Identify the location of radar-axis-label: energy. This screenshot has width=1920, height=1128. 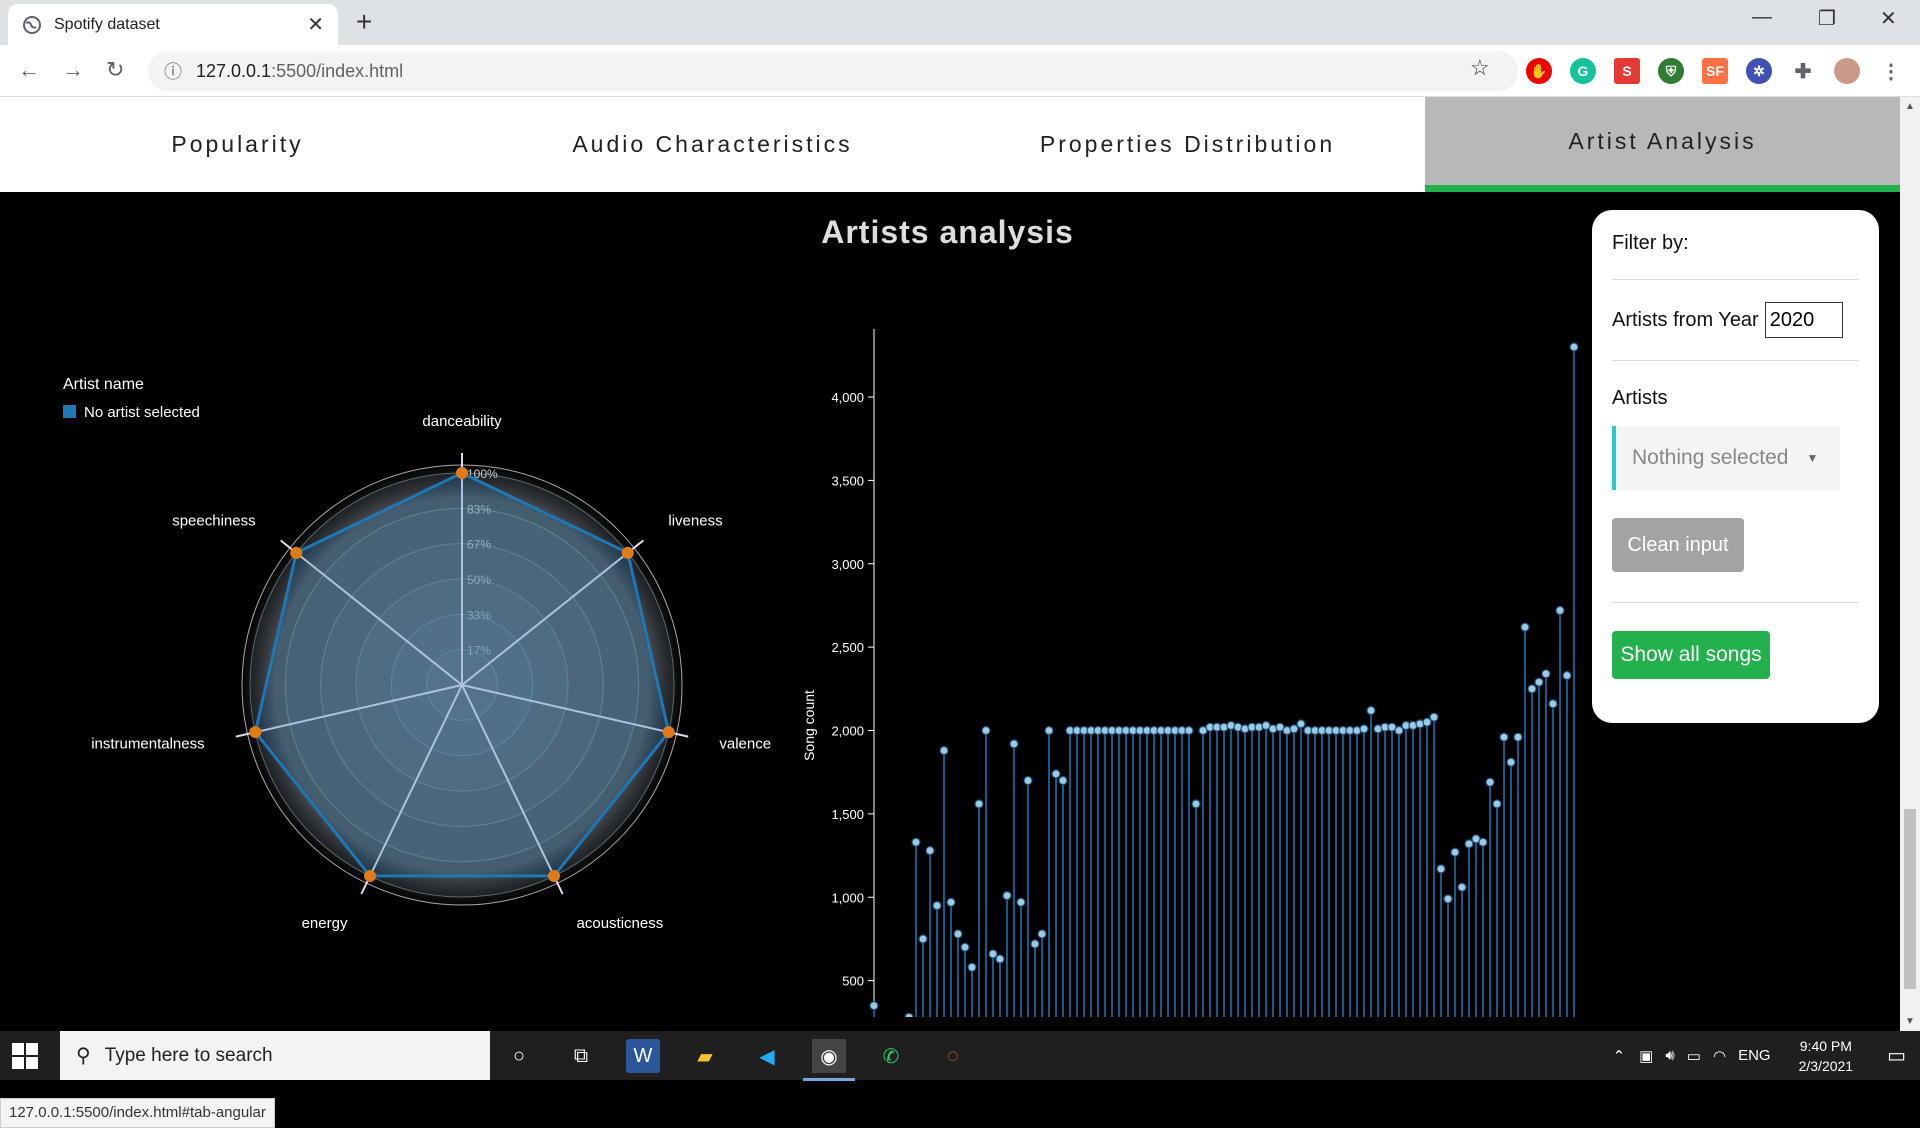
(325, 923).